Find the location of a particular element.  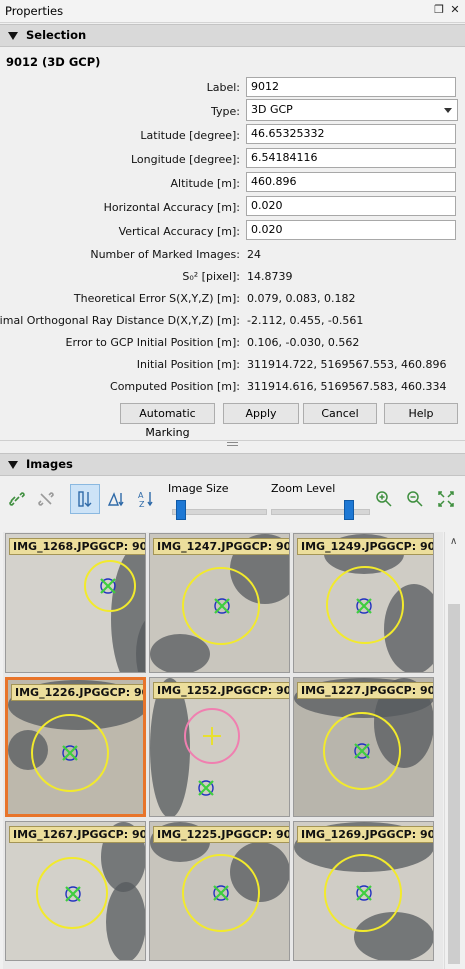

properties-titlebar: Properties ❐ ✕ is located at coordinates (232, 11).